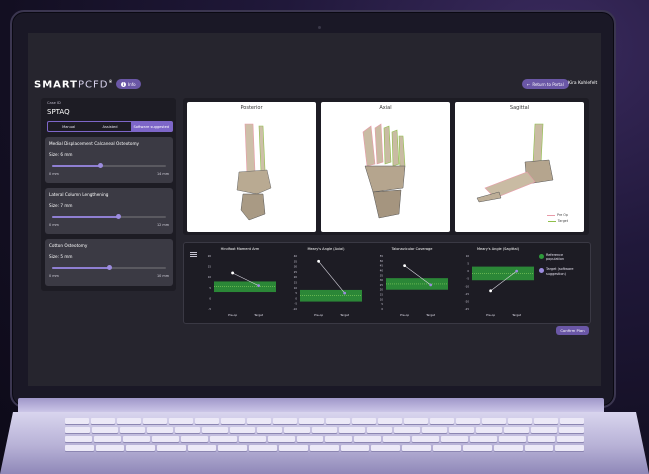  I want to click on procedure-size: Size: 6 mm, so click(61, 154).